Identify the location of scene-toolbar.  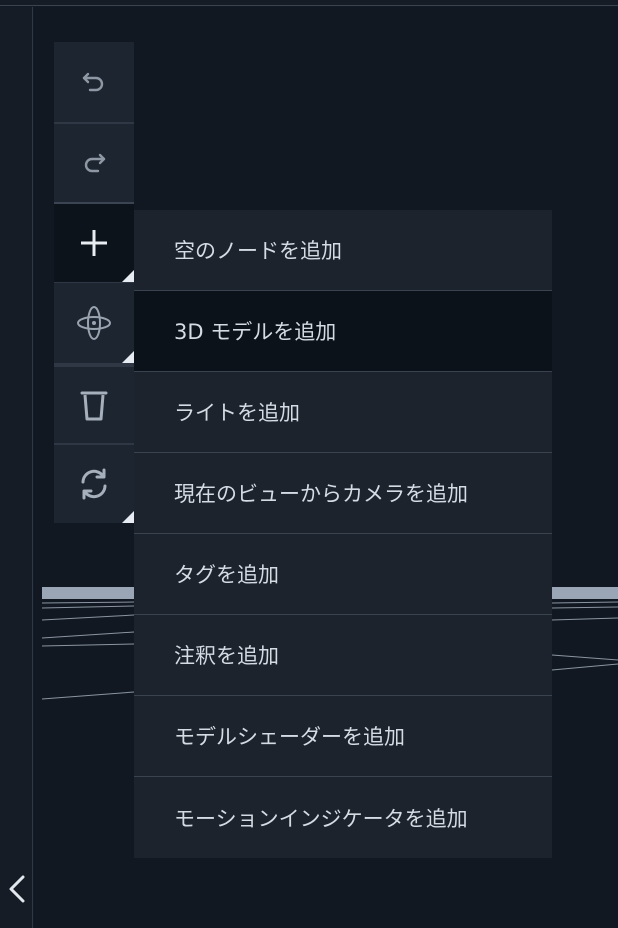
(94, 282).